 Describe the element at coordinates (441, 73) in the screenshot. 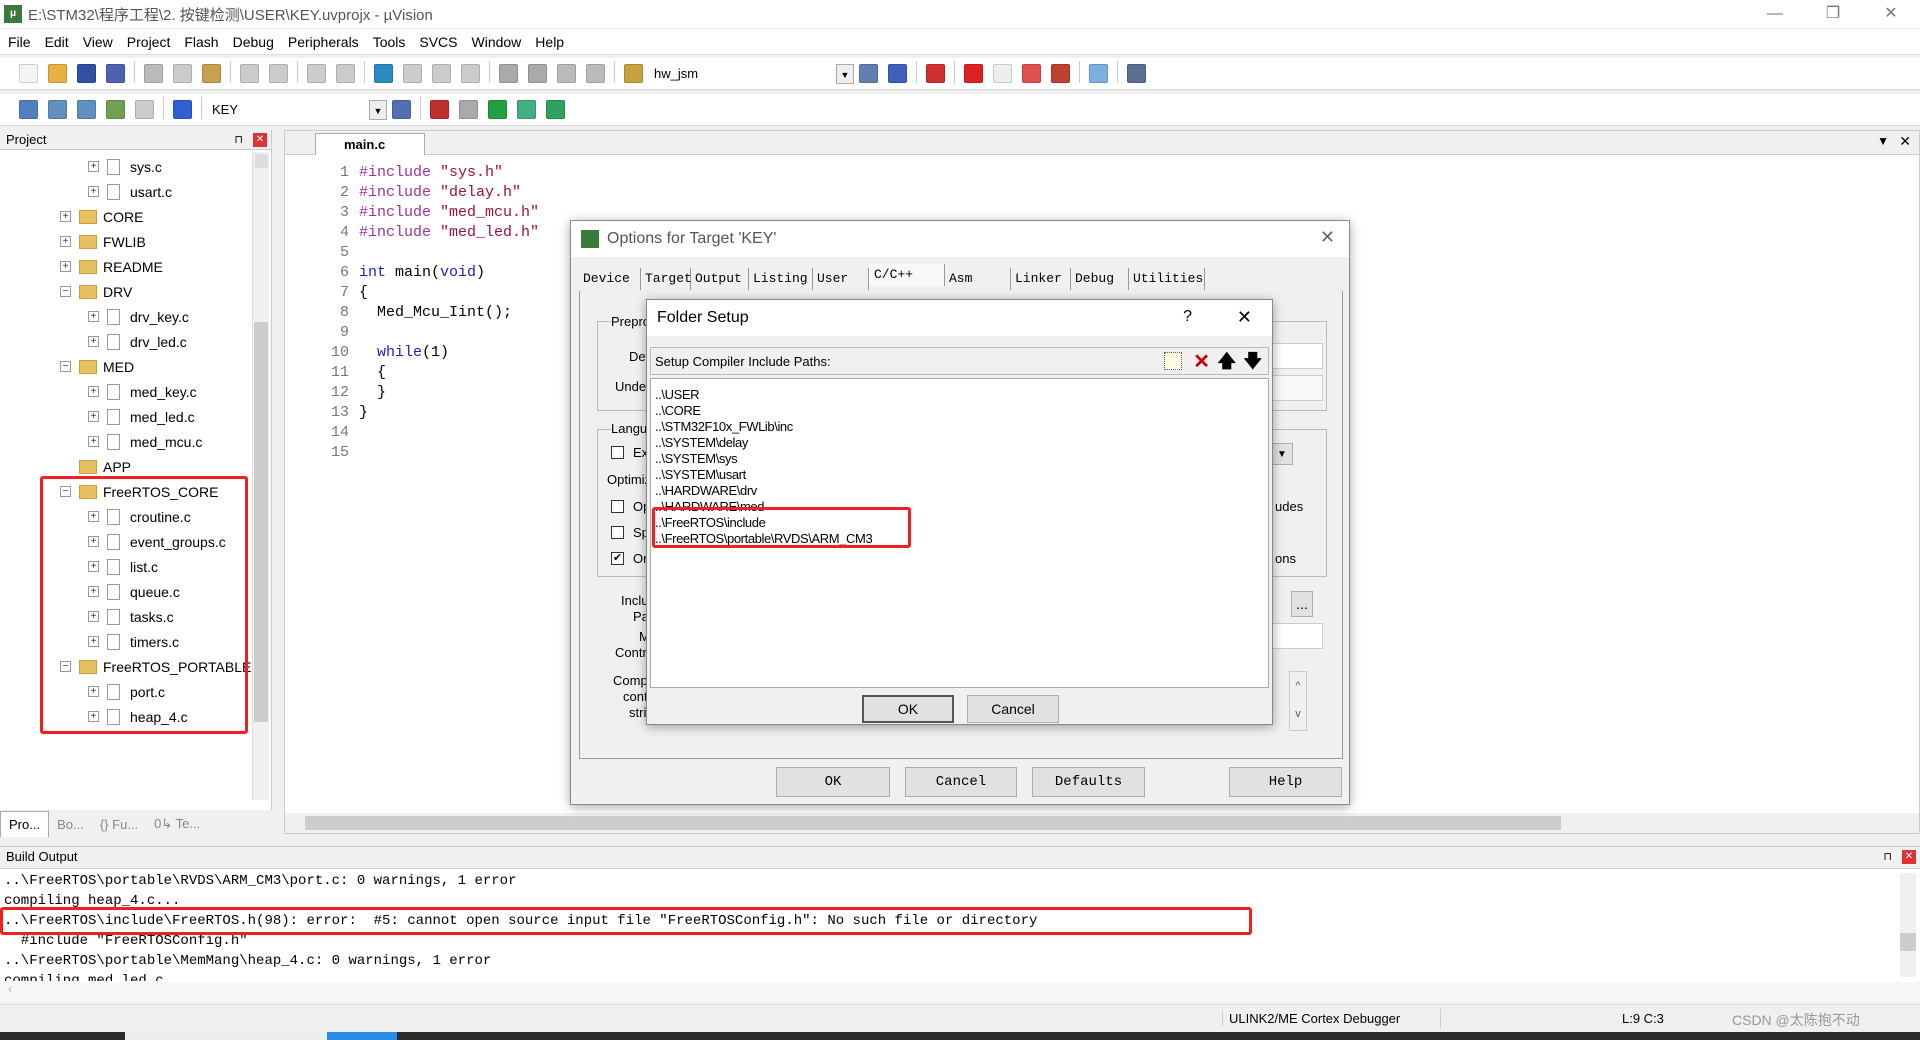

I see `next-bookmark-icon` at that location.